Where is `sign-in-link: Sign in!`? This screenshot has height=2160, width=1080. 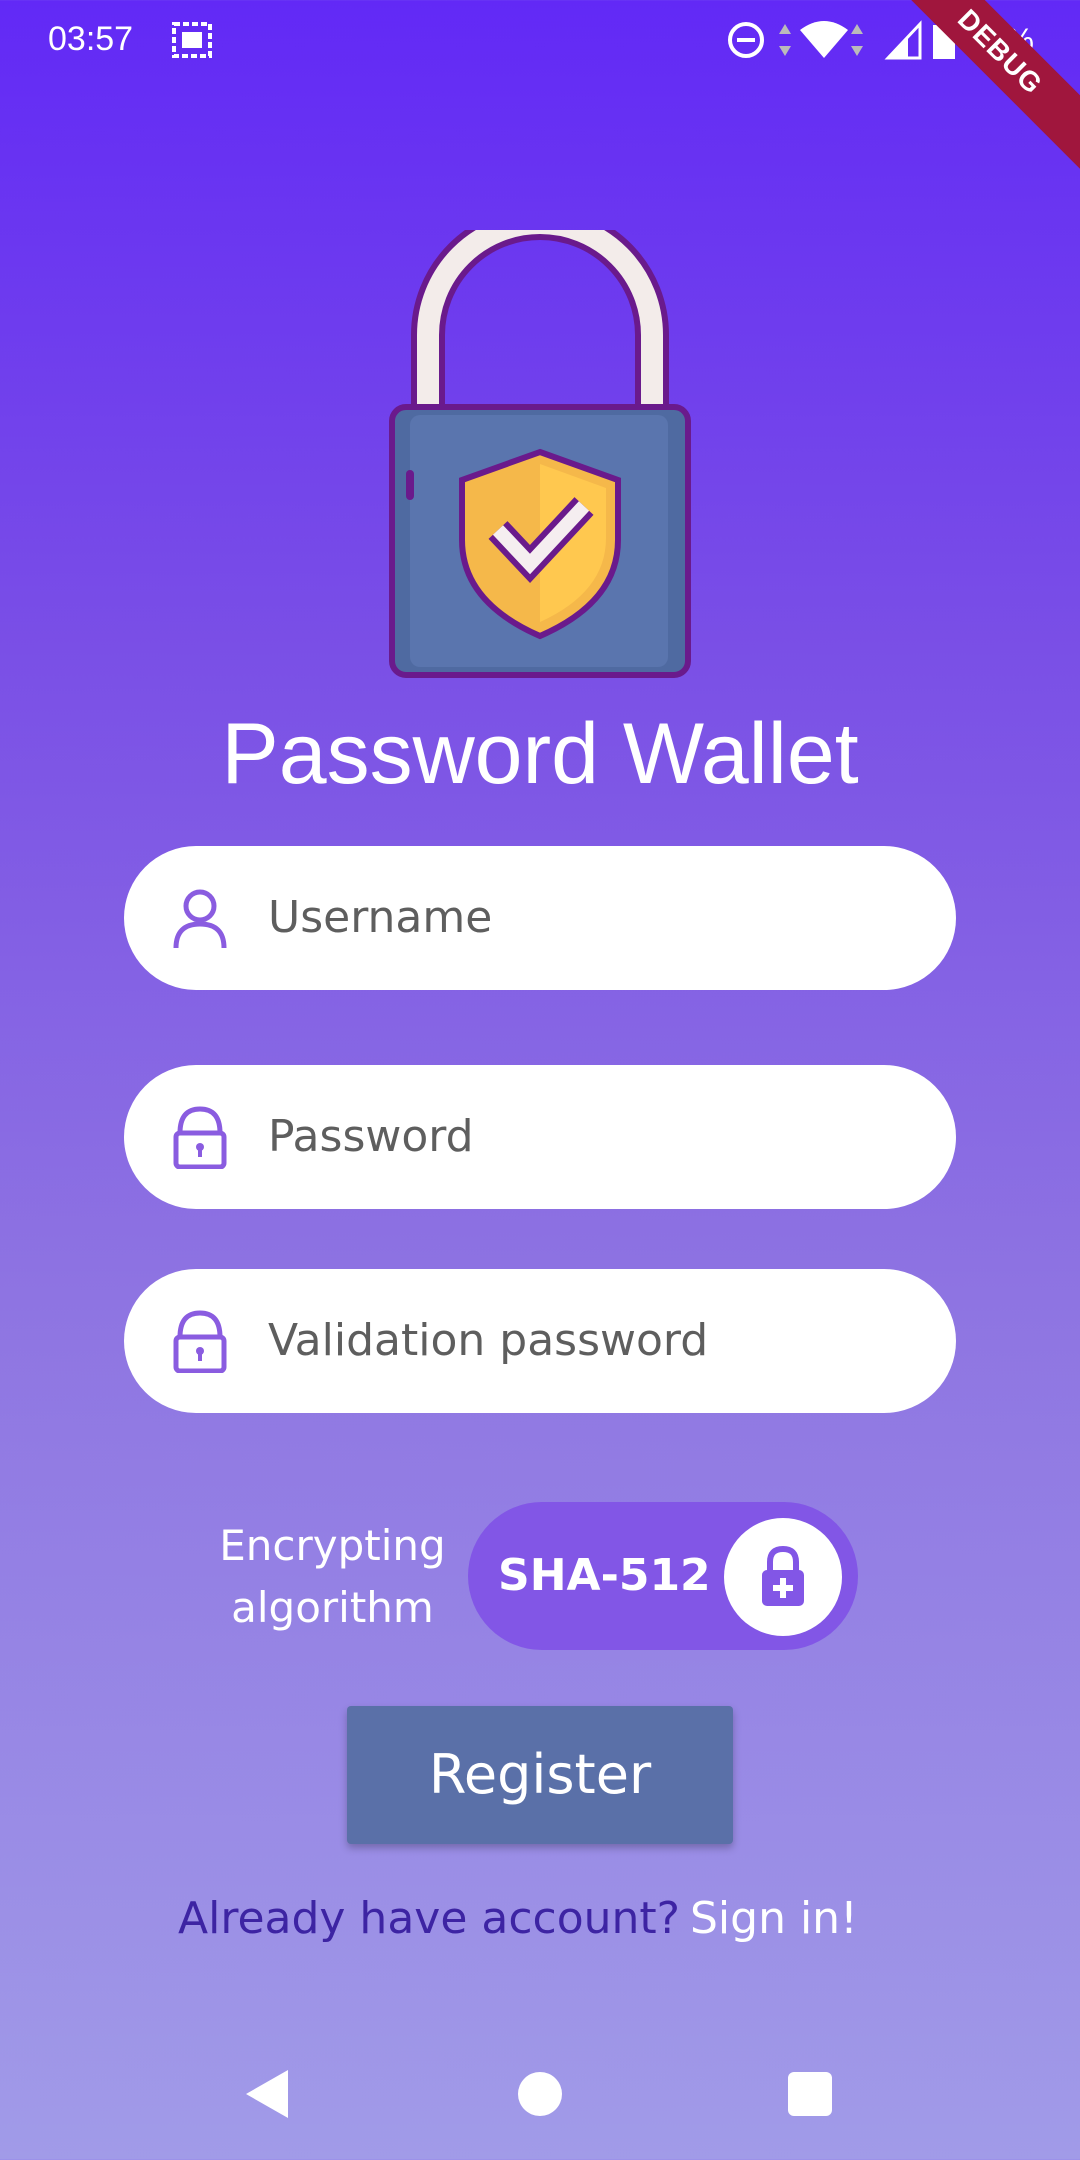 sign-in-link: Sign in! is located at coordinates (774, 1918).